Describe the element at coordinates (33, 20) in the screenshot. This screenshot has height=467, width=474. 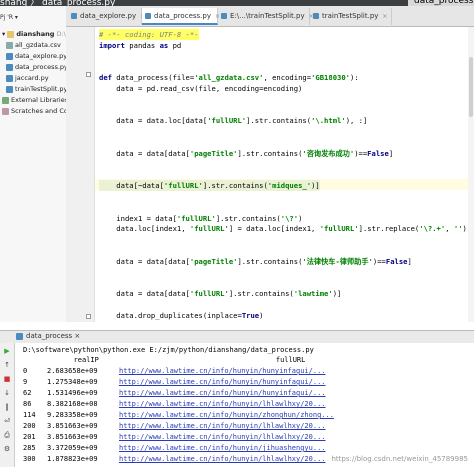
I see `project-tool-tab: Pj 'R ▾` at that location.